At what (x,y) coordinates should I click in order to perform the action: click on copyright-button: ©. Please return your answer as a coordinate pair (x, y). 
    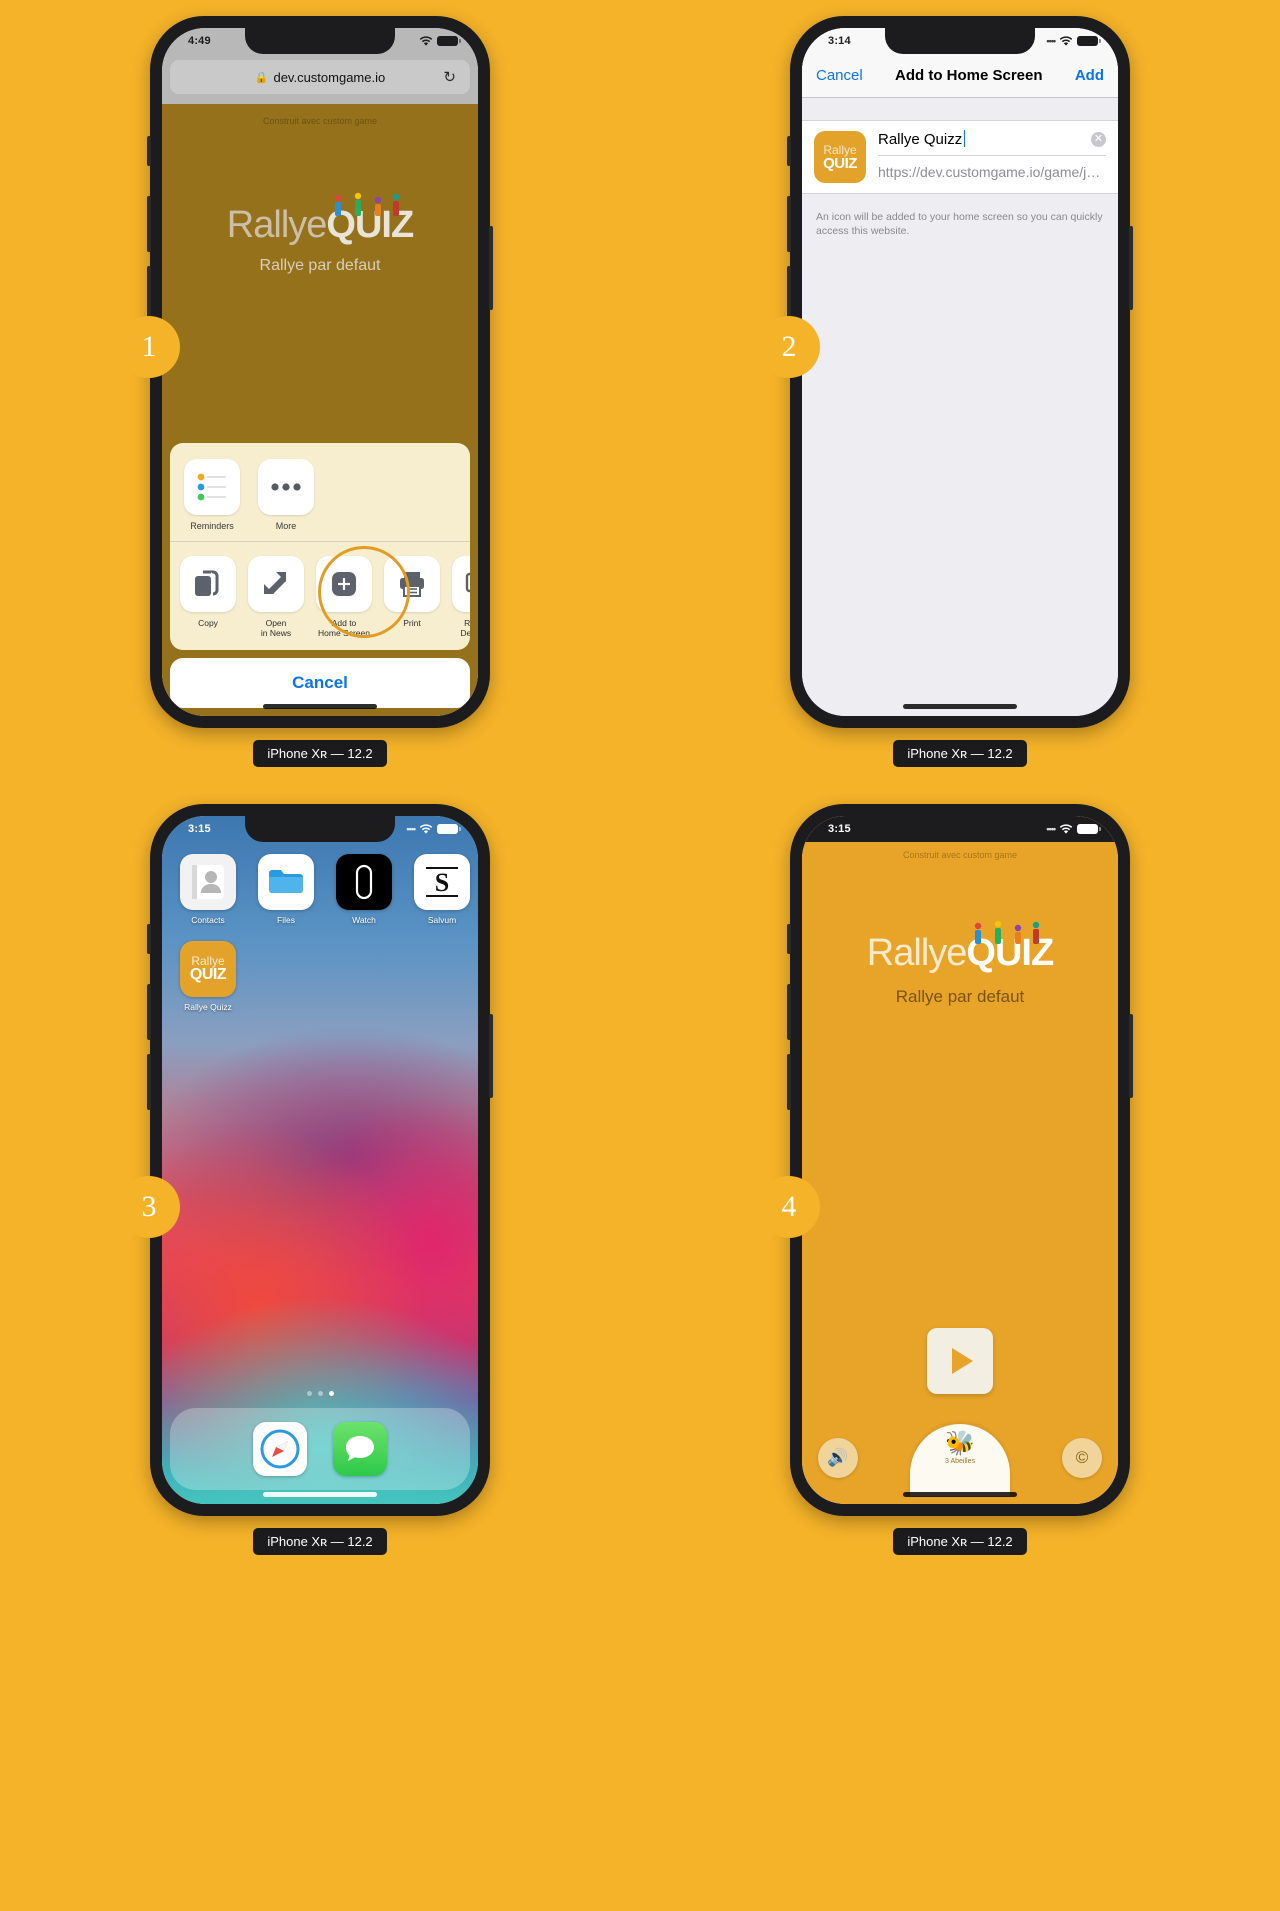
    Looking at the image, I should click on (1082, 1458).